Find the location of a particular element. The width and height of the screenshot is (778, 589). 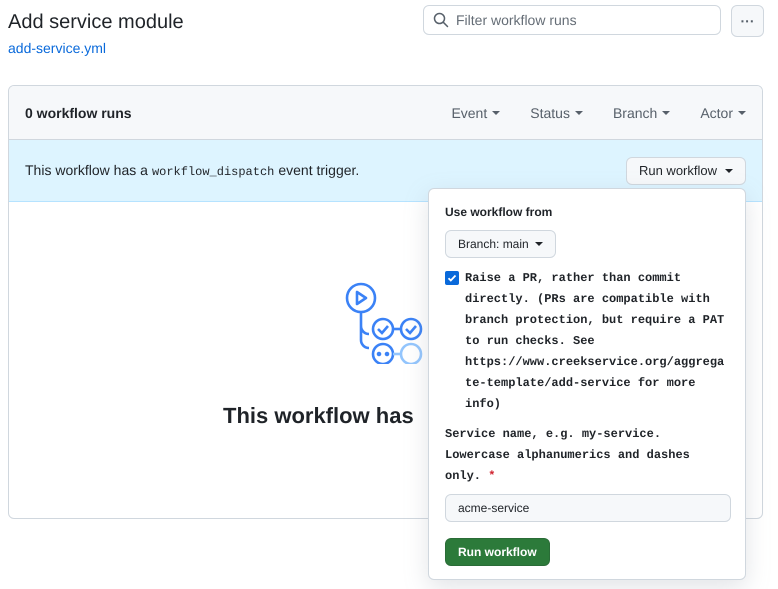

more-button: ··· is located at coordinates (747, 21).